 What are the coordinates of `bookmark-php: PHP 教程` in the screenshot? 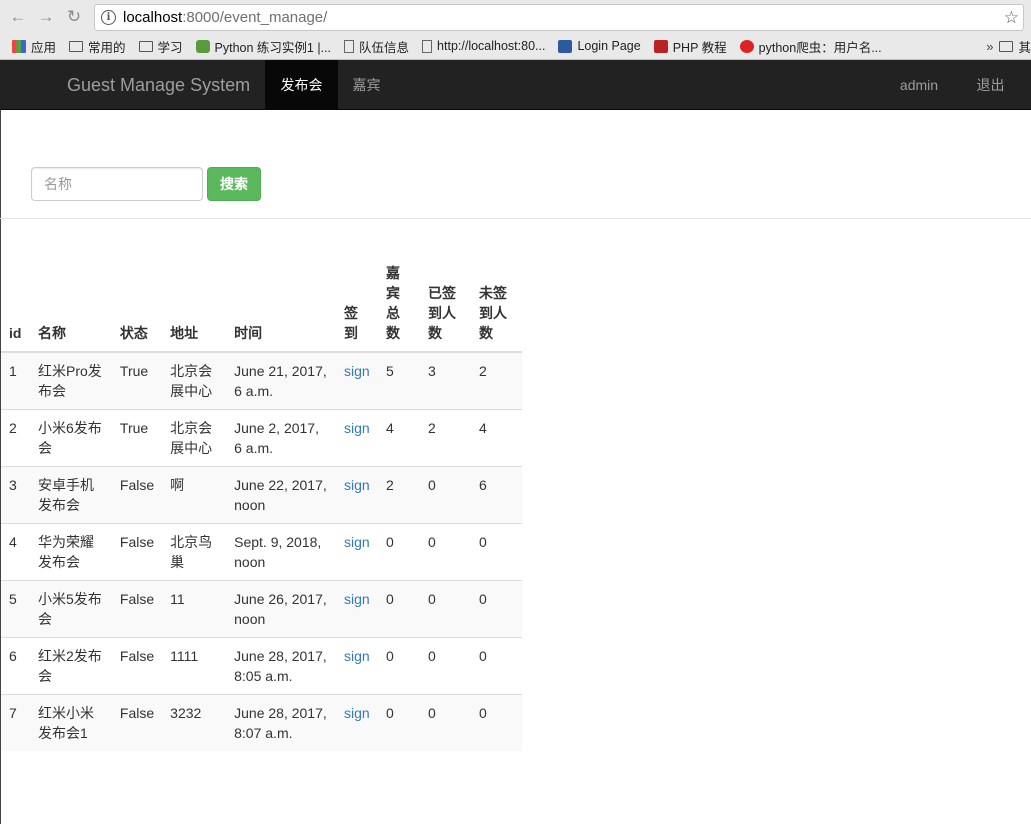 It's located at (690, 46).